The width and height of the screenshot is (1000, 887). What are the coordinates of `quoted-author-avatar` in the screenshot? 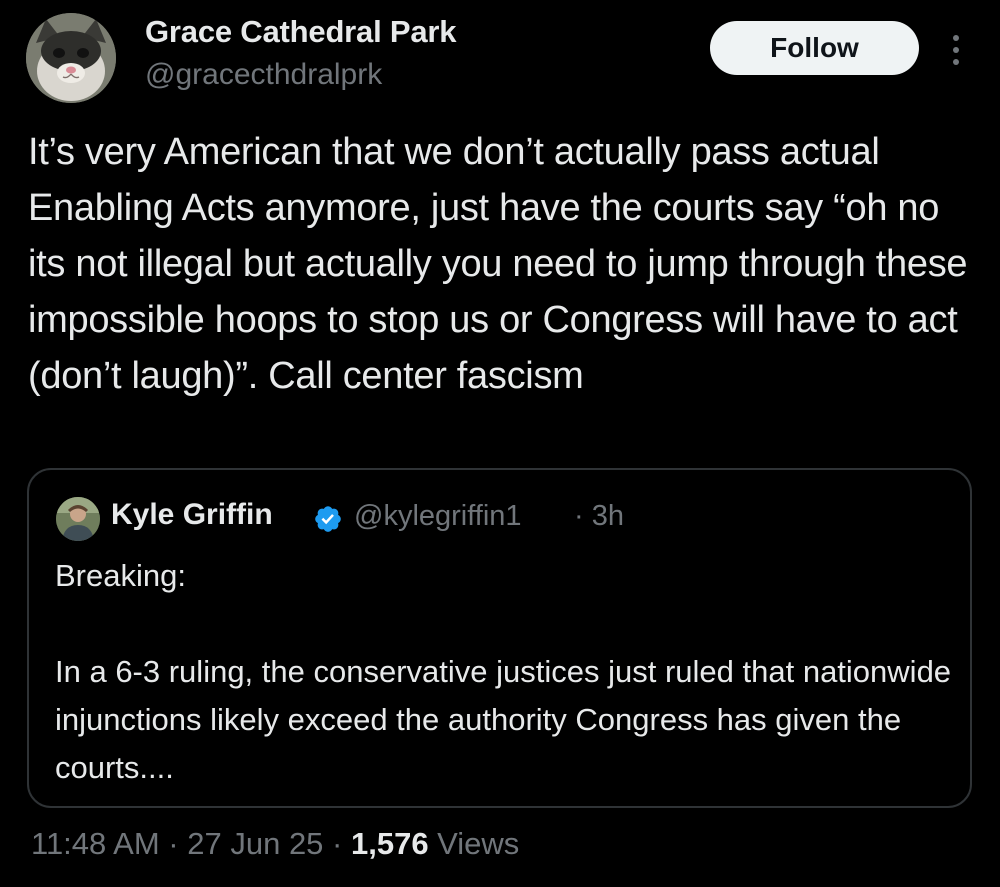 It's located at (78, 519).